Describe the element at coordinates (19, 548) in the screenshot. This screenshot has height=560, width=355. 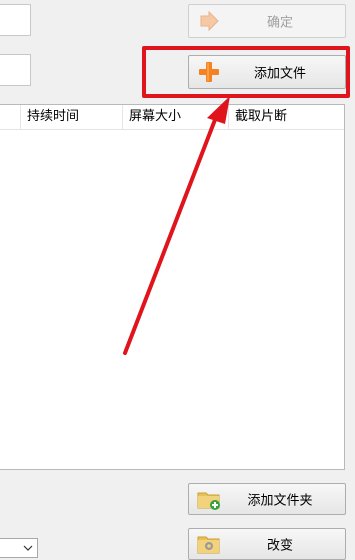
I see `format-select` at that location.